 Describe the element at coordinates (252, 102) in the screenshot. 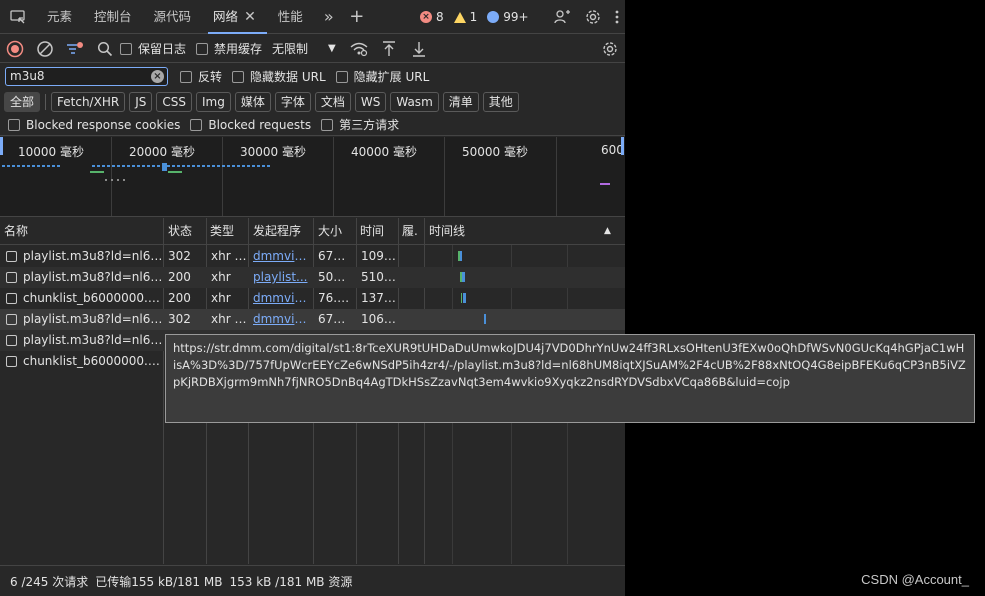

I see `chip-media: 媒体` at that location.